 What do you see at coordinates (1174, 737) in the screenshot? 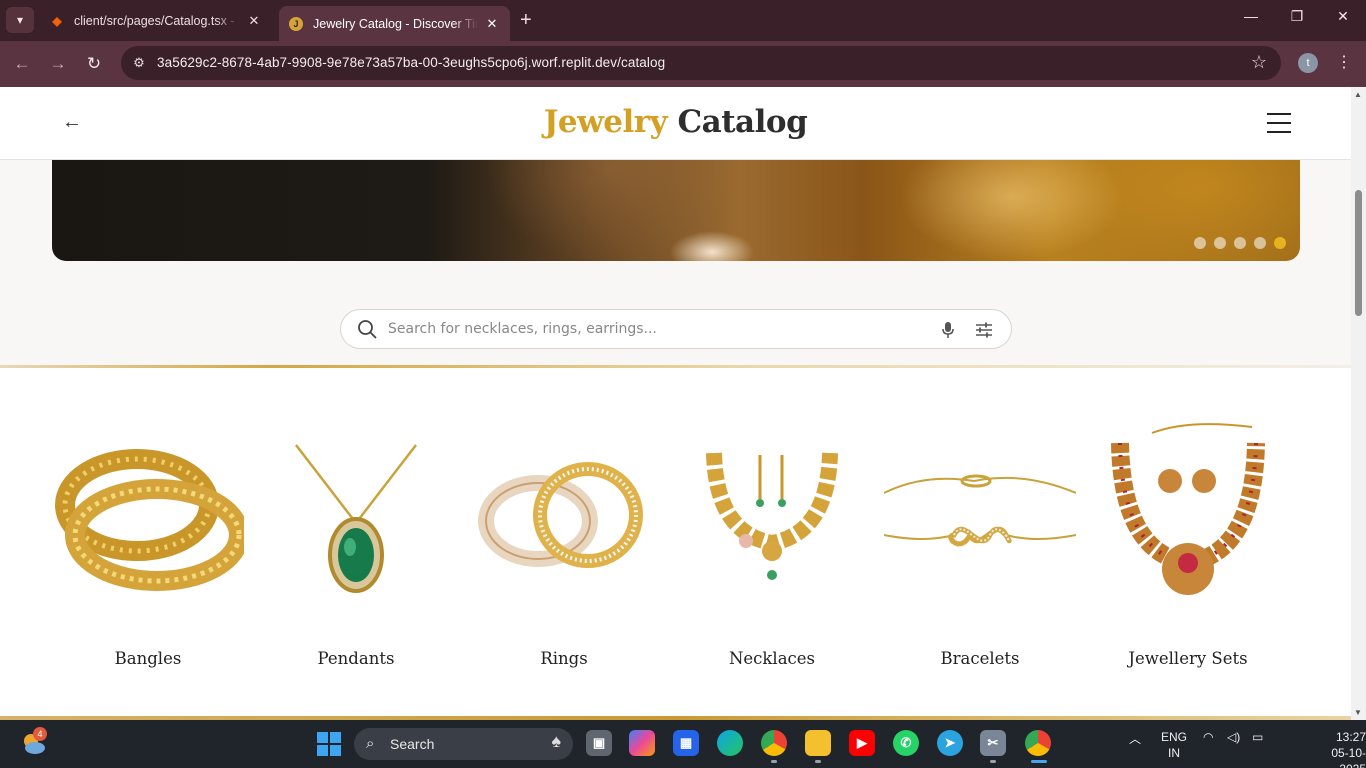
I see `language-code: ENG` at bounding box center [1174, 737].